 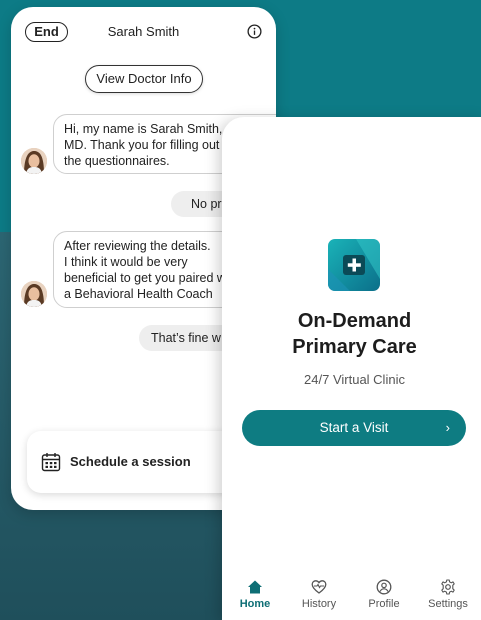 I want to click on calendar-icon, so click(x=51, y=462).